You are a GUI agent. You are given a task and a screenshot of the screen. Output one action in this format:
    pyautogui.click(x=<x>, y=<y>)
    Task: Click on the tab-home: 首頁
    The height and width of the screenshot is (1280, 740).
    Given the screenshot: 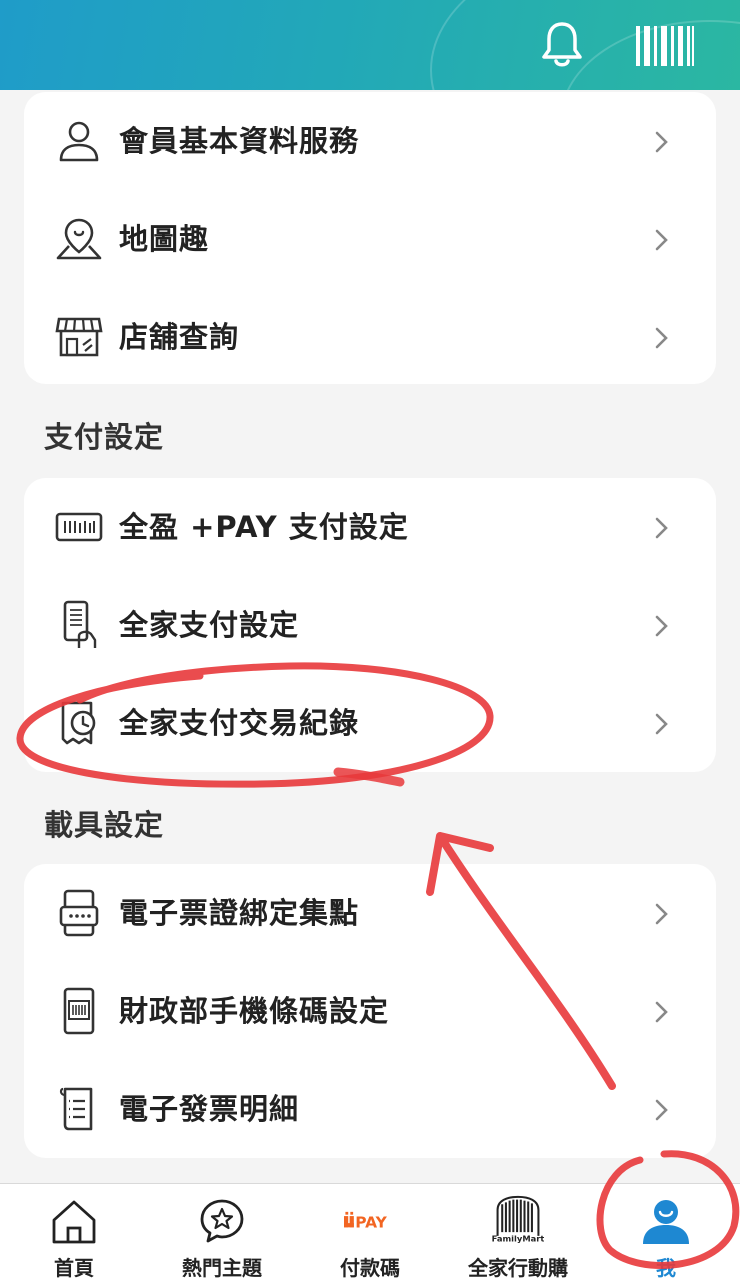 What is the action you would take?
    pyautogui.click(x=74, y=1232)
    